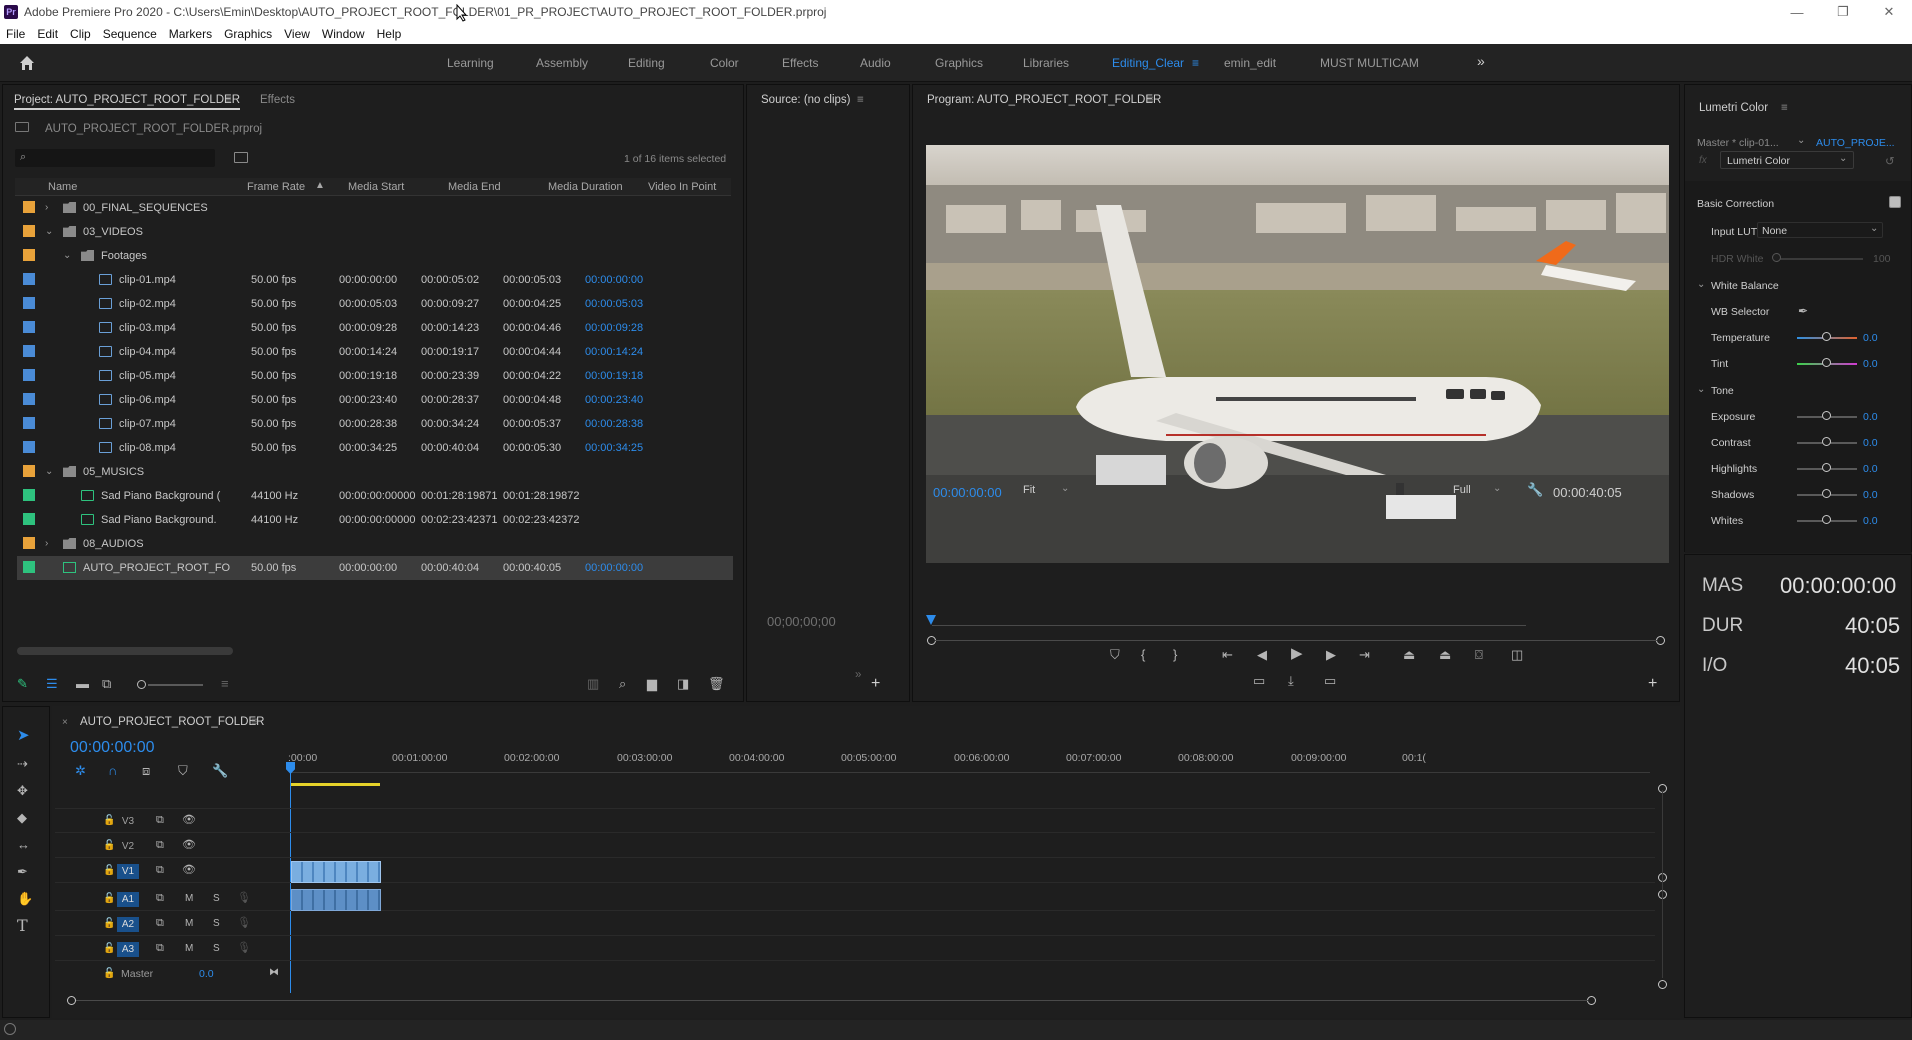  I want to click on collapse-expand-icon: ⧓, so click(274, 973).